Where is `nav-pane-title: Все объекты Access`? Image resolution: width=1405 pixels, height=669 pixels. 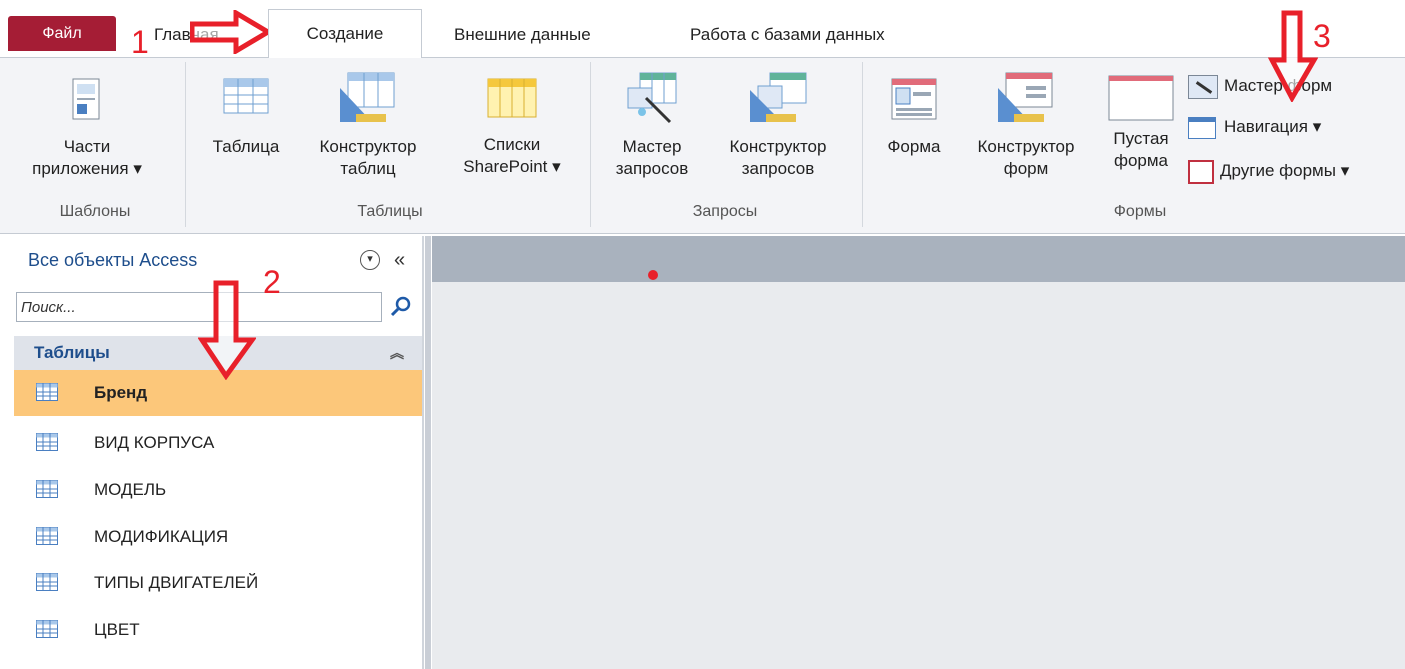 nav-pane-title: Все объекты Access is located at coordinates (113, 260).